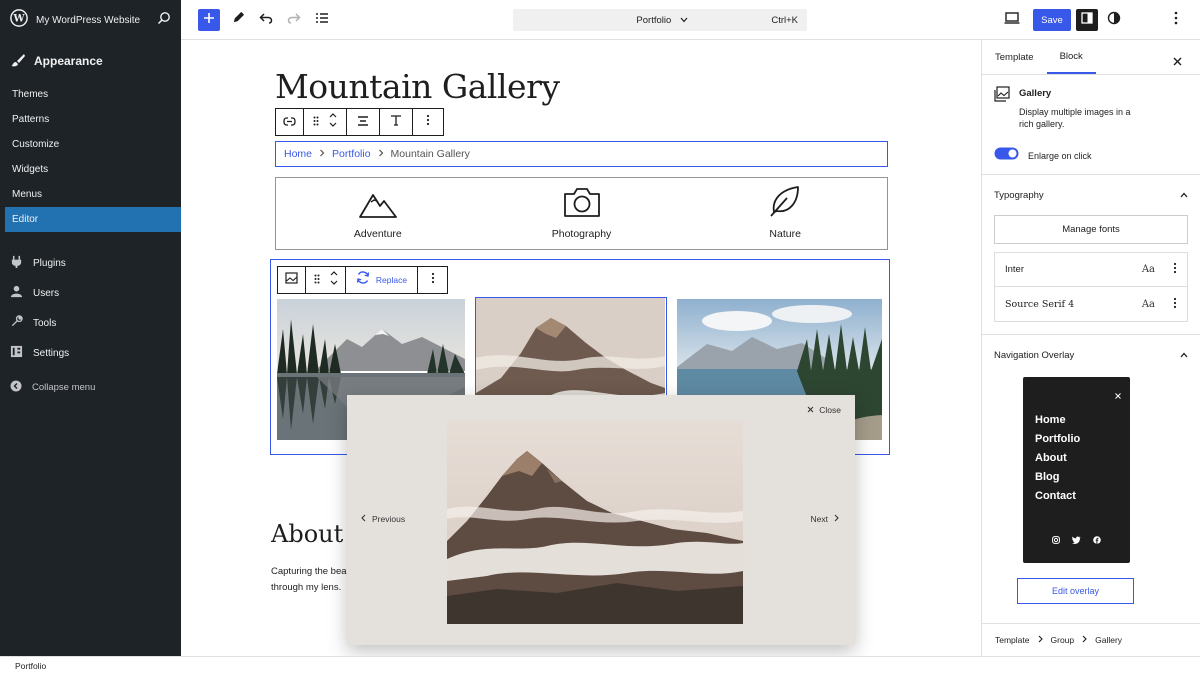  What do you see at coordinates (90, 353) in the screenshot?
I see `menu-settings: Settings` at bounding box center [90, 353].